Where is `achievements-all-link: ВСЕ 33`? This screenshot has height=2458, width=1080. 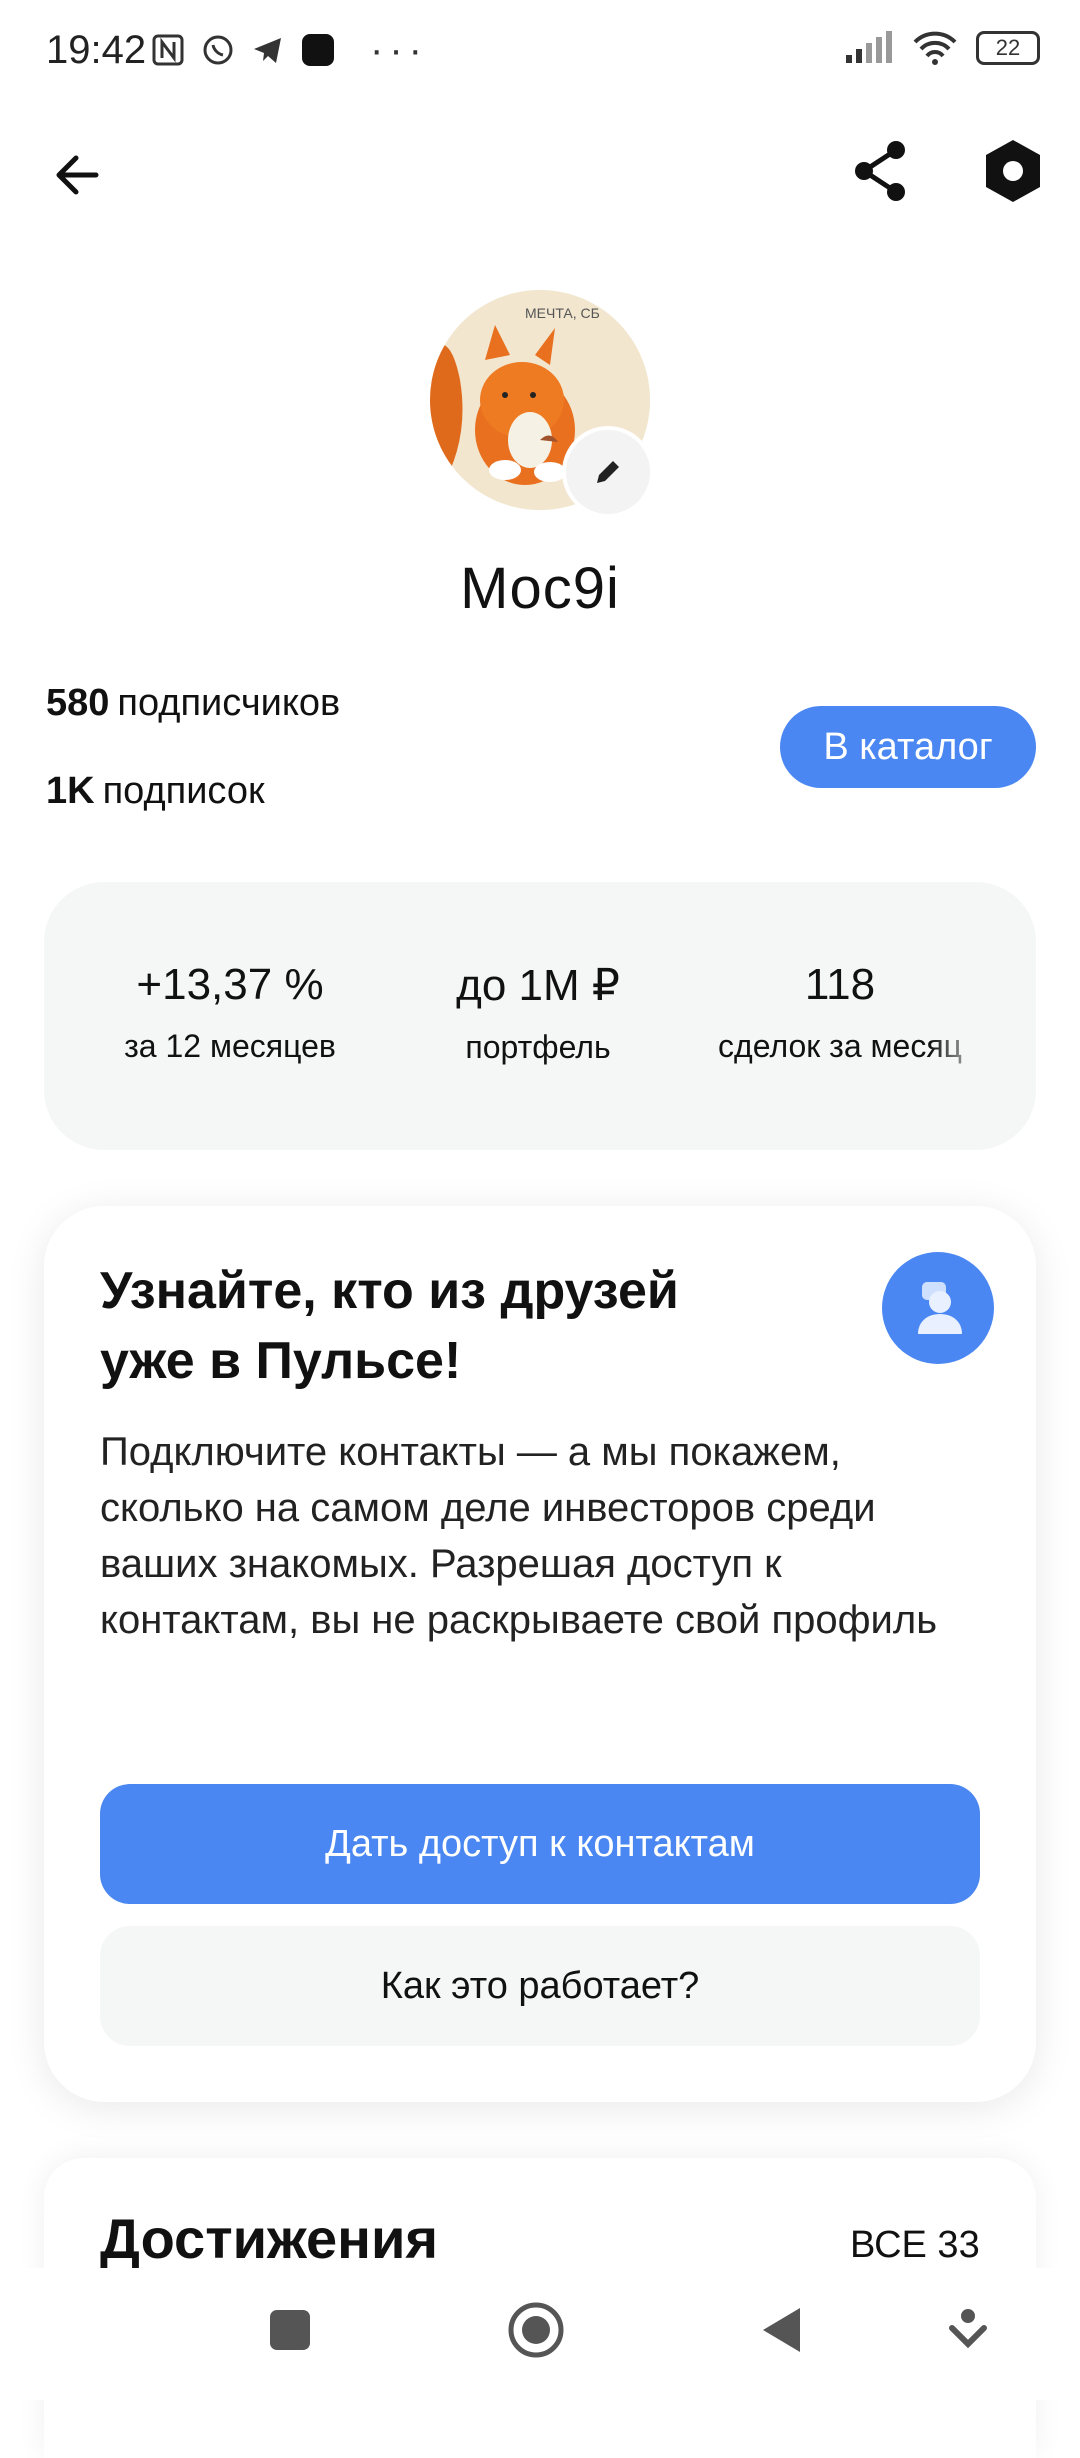 achievements-all-link: ВСЕ 33 is located at coordinates (915, 2245).